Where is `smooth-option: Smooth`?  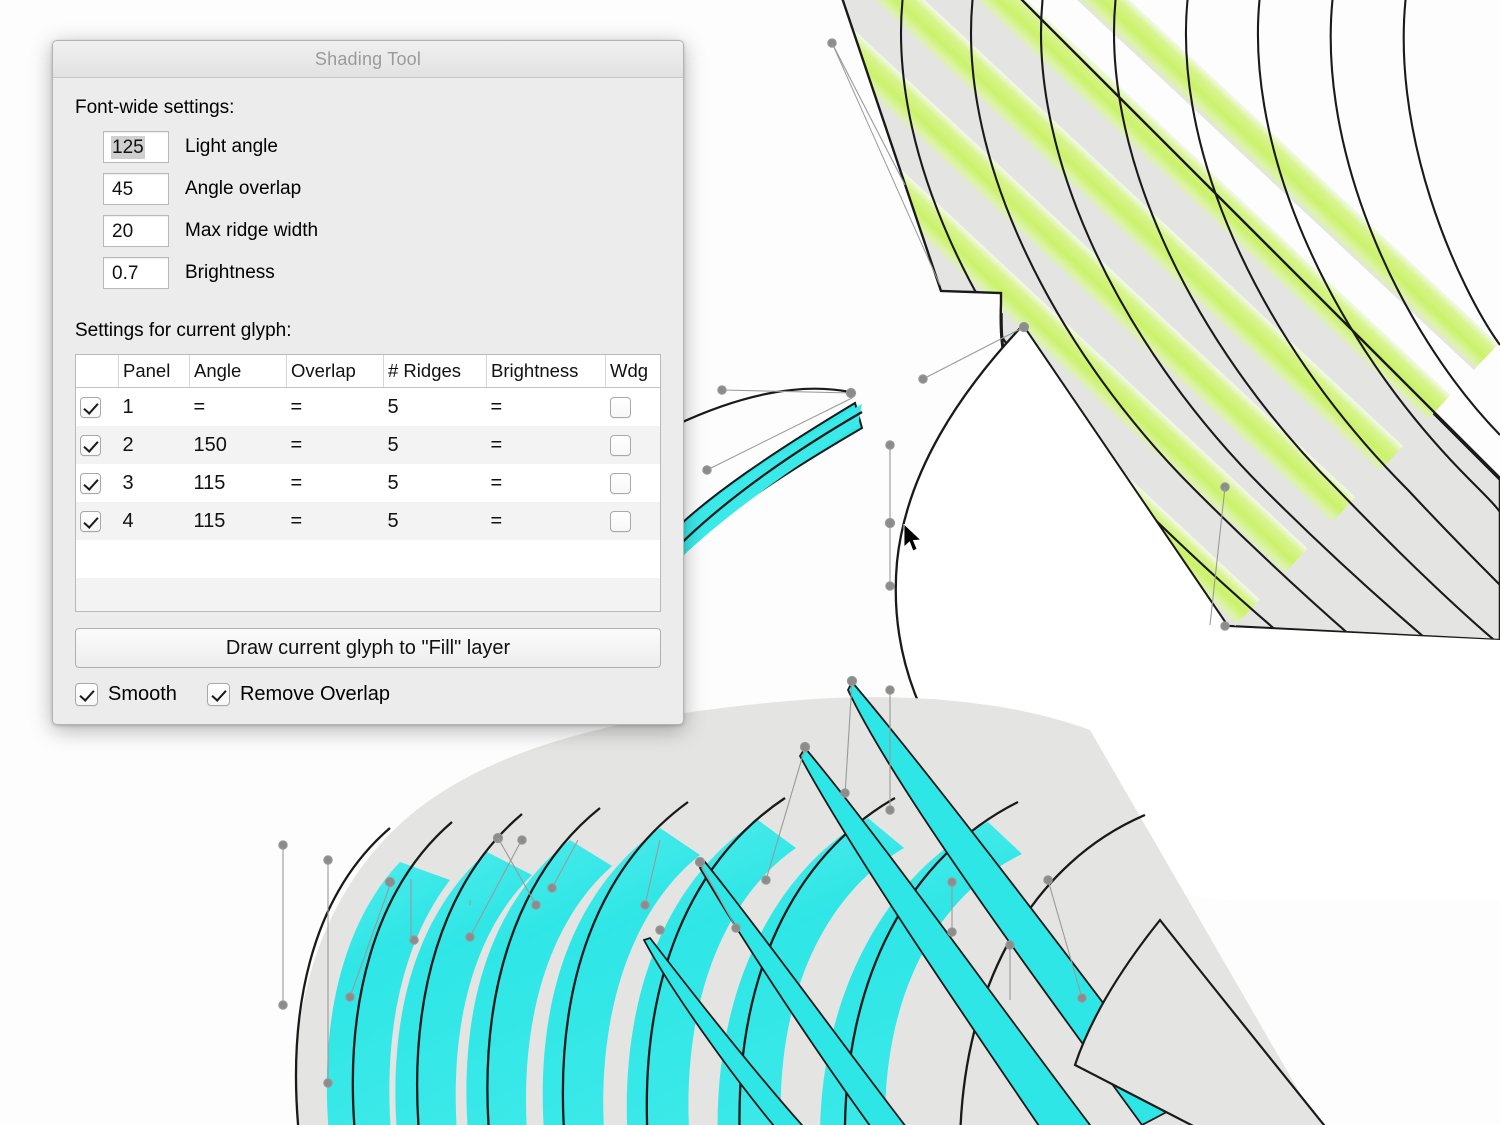 smooth-option: Smooth is located at coordinates (126, 694).